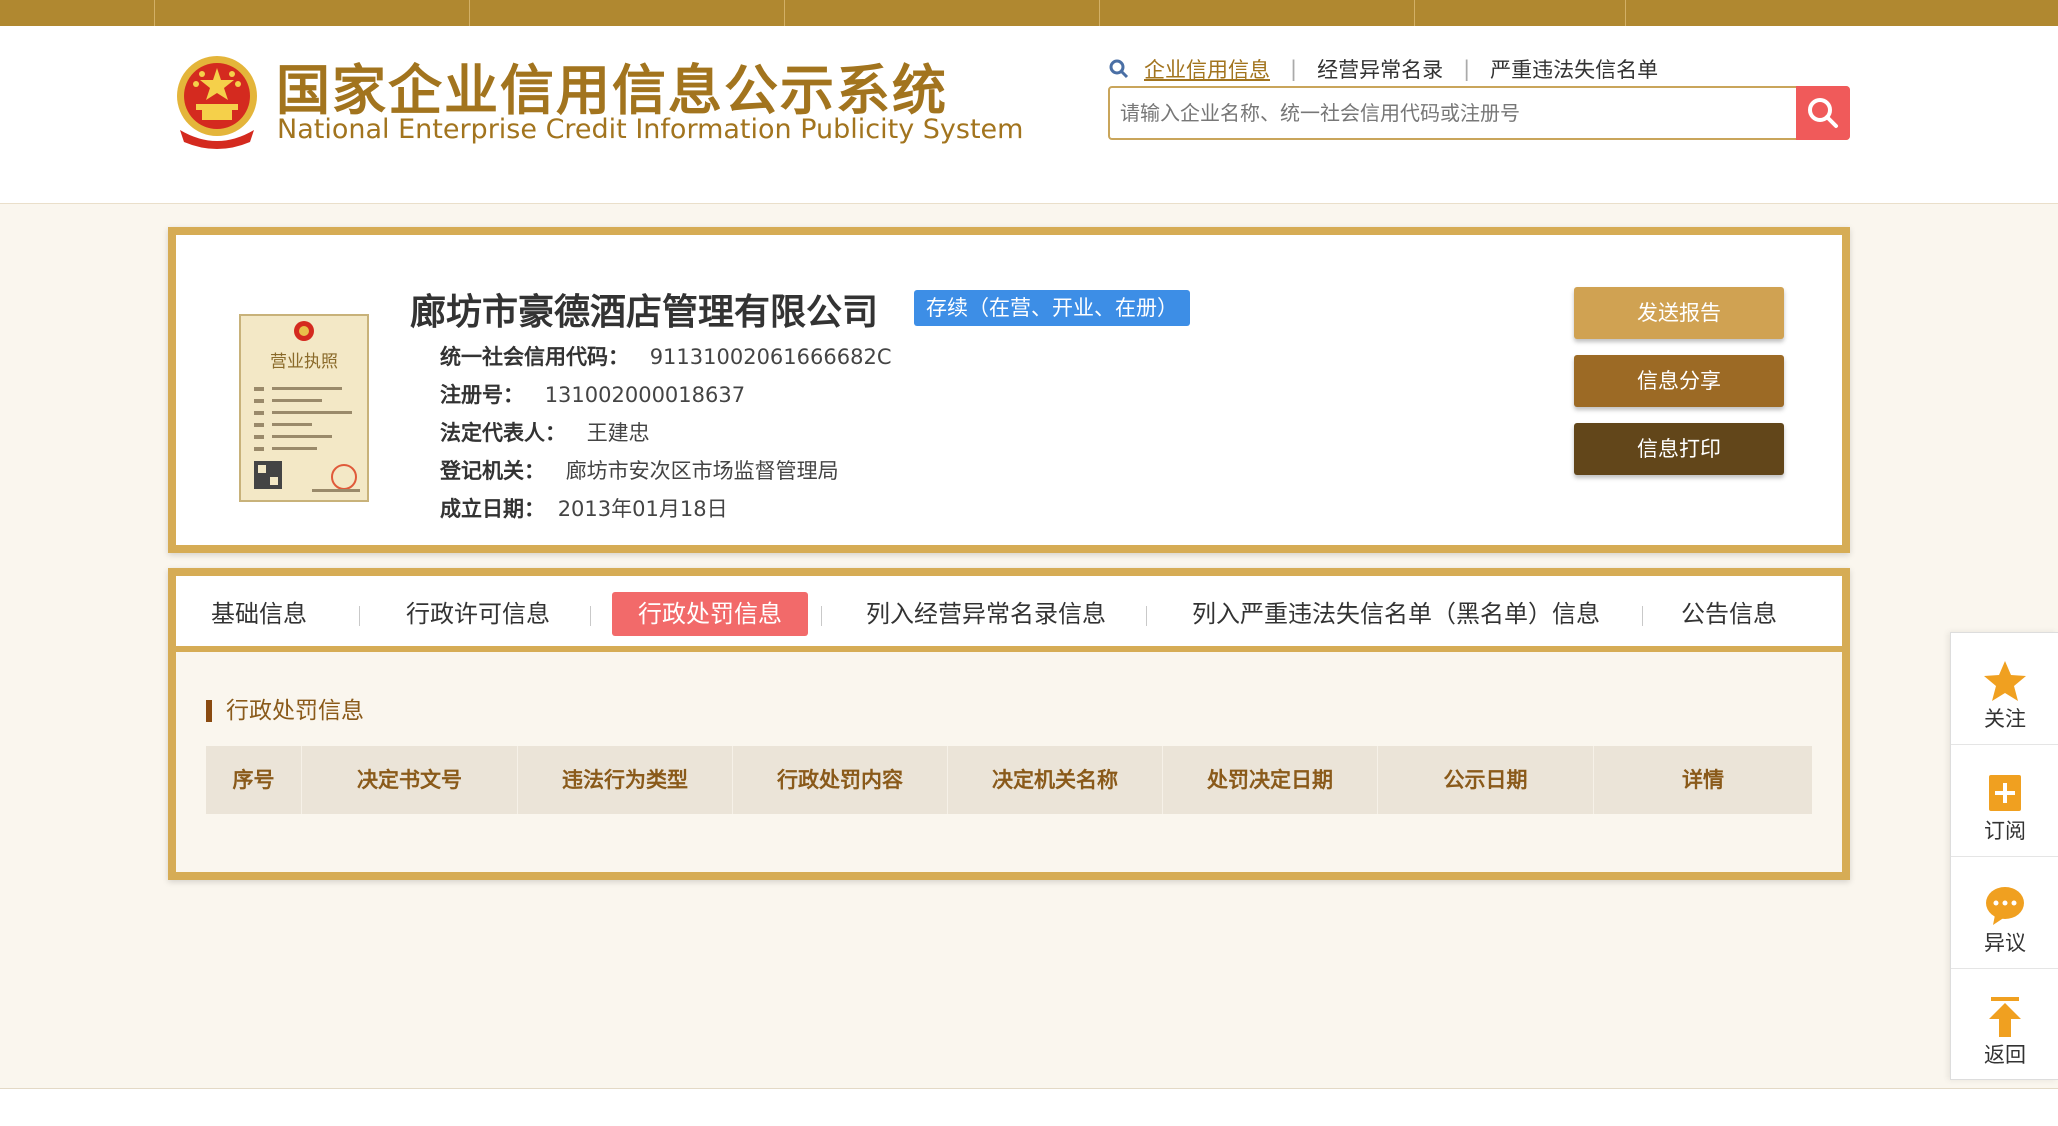 The height and width of the screenshot is (1126, 2058). Describe the element at coordinates (478, 614) in the screenshot. I see `tab-admin-license: 行政许可信息` at that location.